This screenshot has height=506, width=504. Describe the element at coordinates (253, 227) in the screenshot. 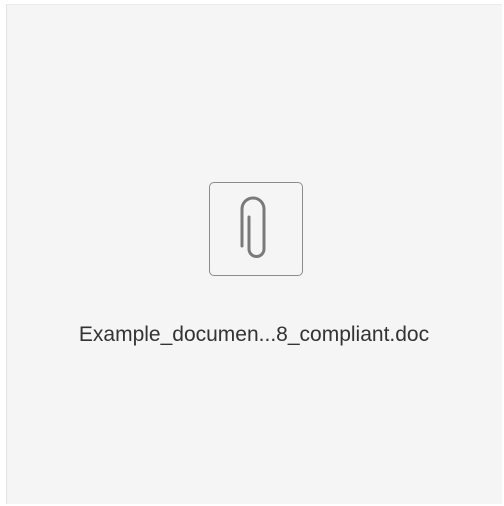

I see `paperclip-icon` at that location.